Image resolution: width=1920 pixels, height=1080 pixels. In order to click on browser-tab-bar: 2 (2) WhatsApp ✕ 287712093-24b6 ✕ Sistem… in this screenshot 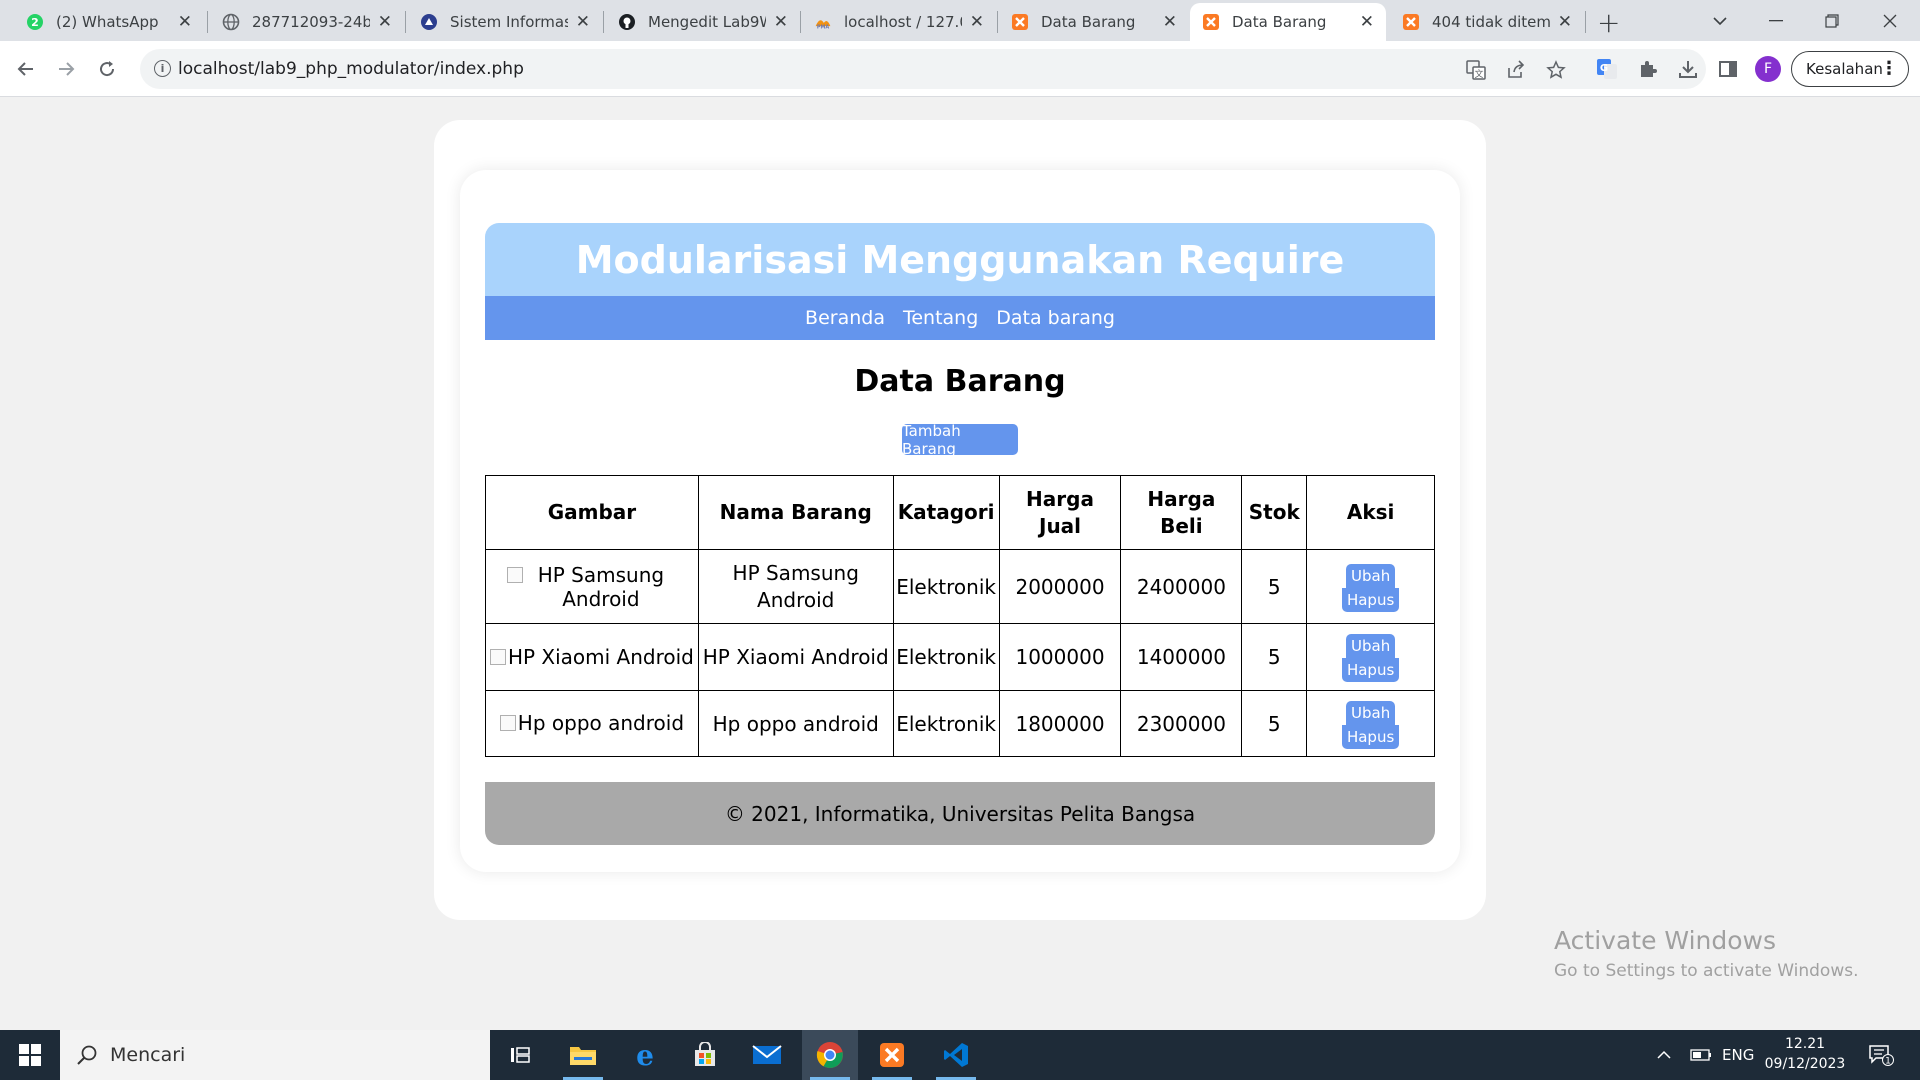, I will do `click(960, 20)`.